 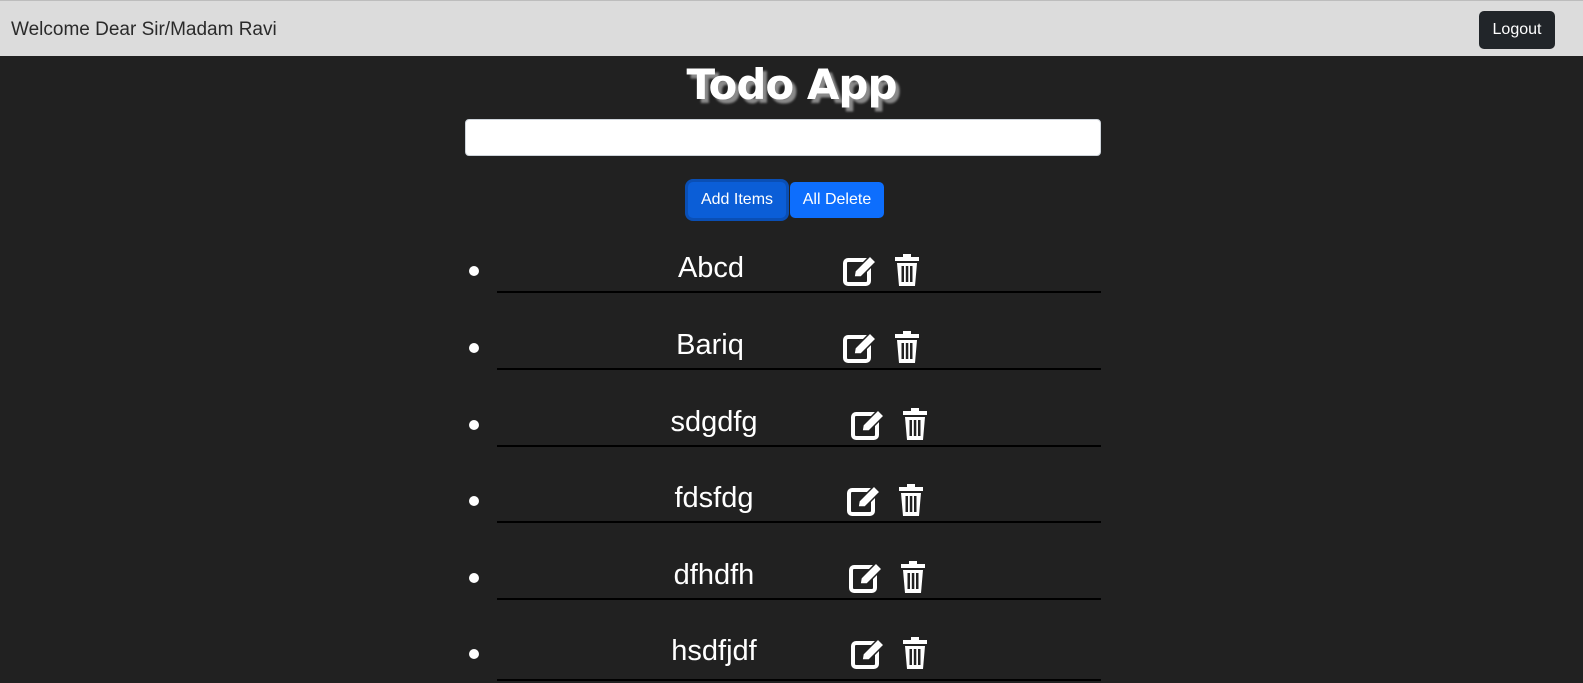 I want to click on todo-item-text: dfhdfh, so click(x=714, y=575).